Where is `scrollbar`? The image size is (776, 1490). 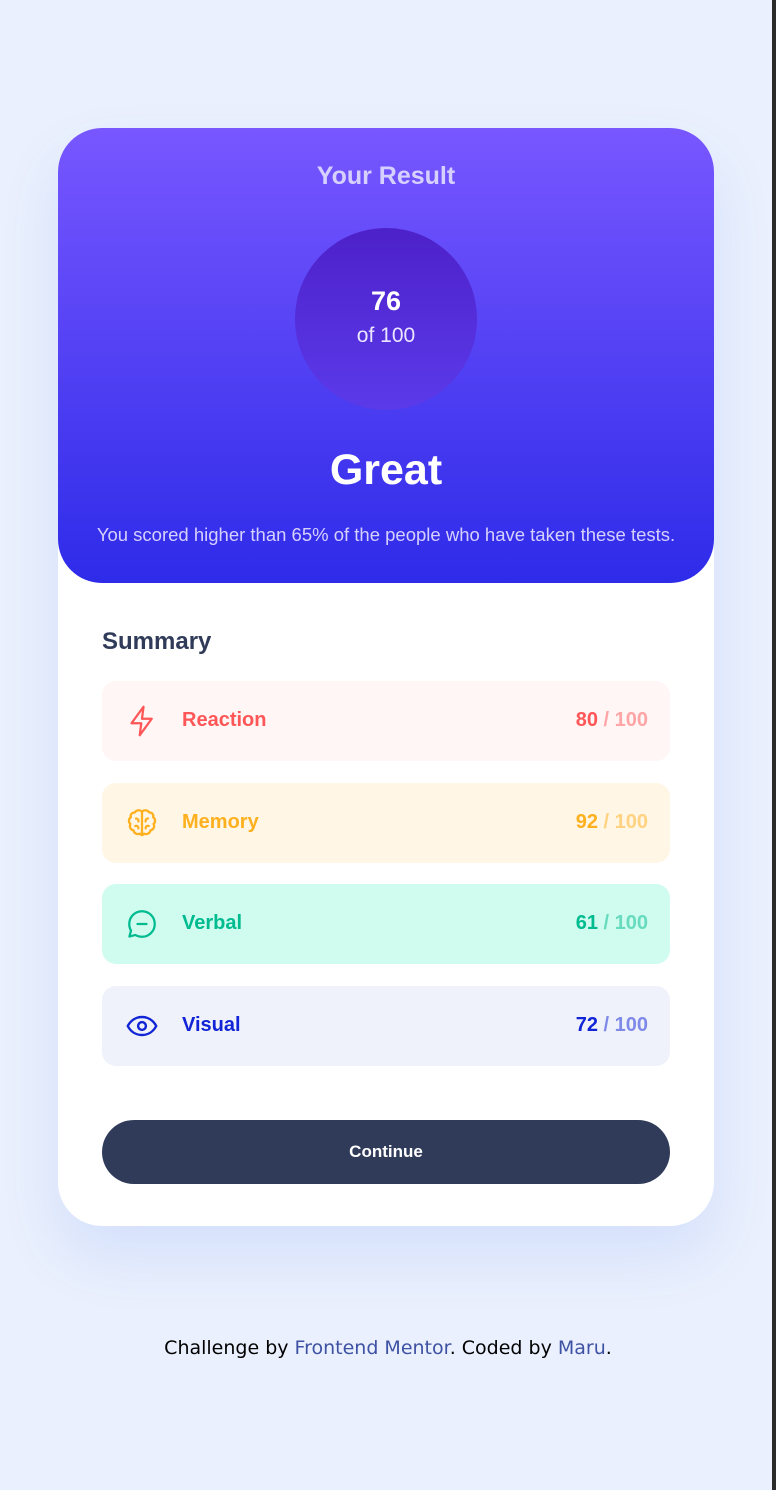
scrollbar is located at coordinates (774, 745).